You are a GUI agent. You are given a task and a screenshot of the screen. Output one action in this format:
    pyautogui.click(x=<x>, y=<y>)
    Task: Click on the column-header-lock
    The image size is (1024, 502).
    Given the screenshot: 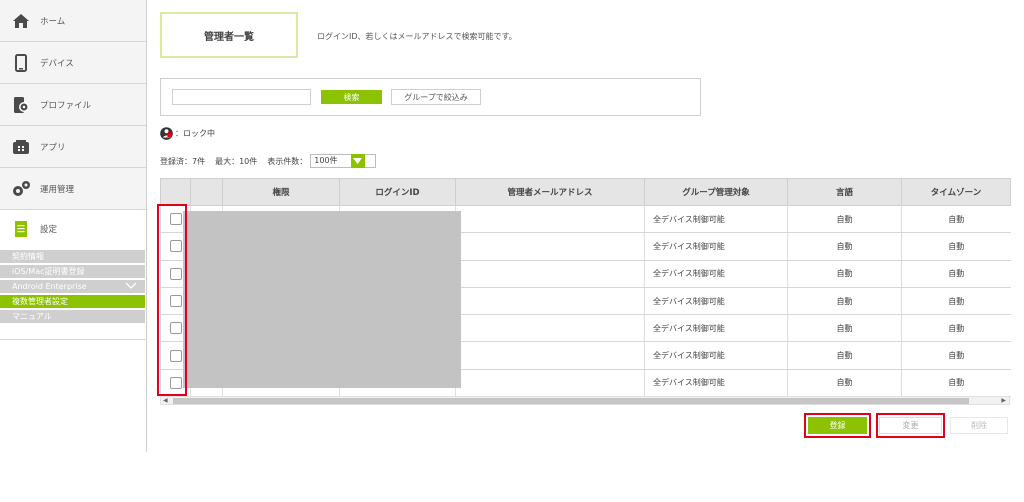 What is the action you would take?
    pyautogui.click(x=206, y=192)
    